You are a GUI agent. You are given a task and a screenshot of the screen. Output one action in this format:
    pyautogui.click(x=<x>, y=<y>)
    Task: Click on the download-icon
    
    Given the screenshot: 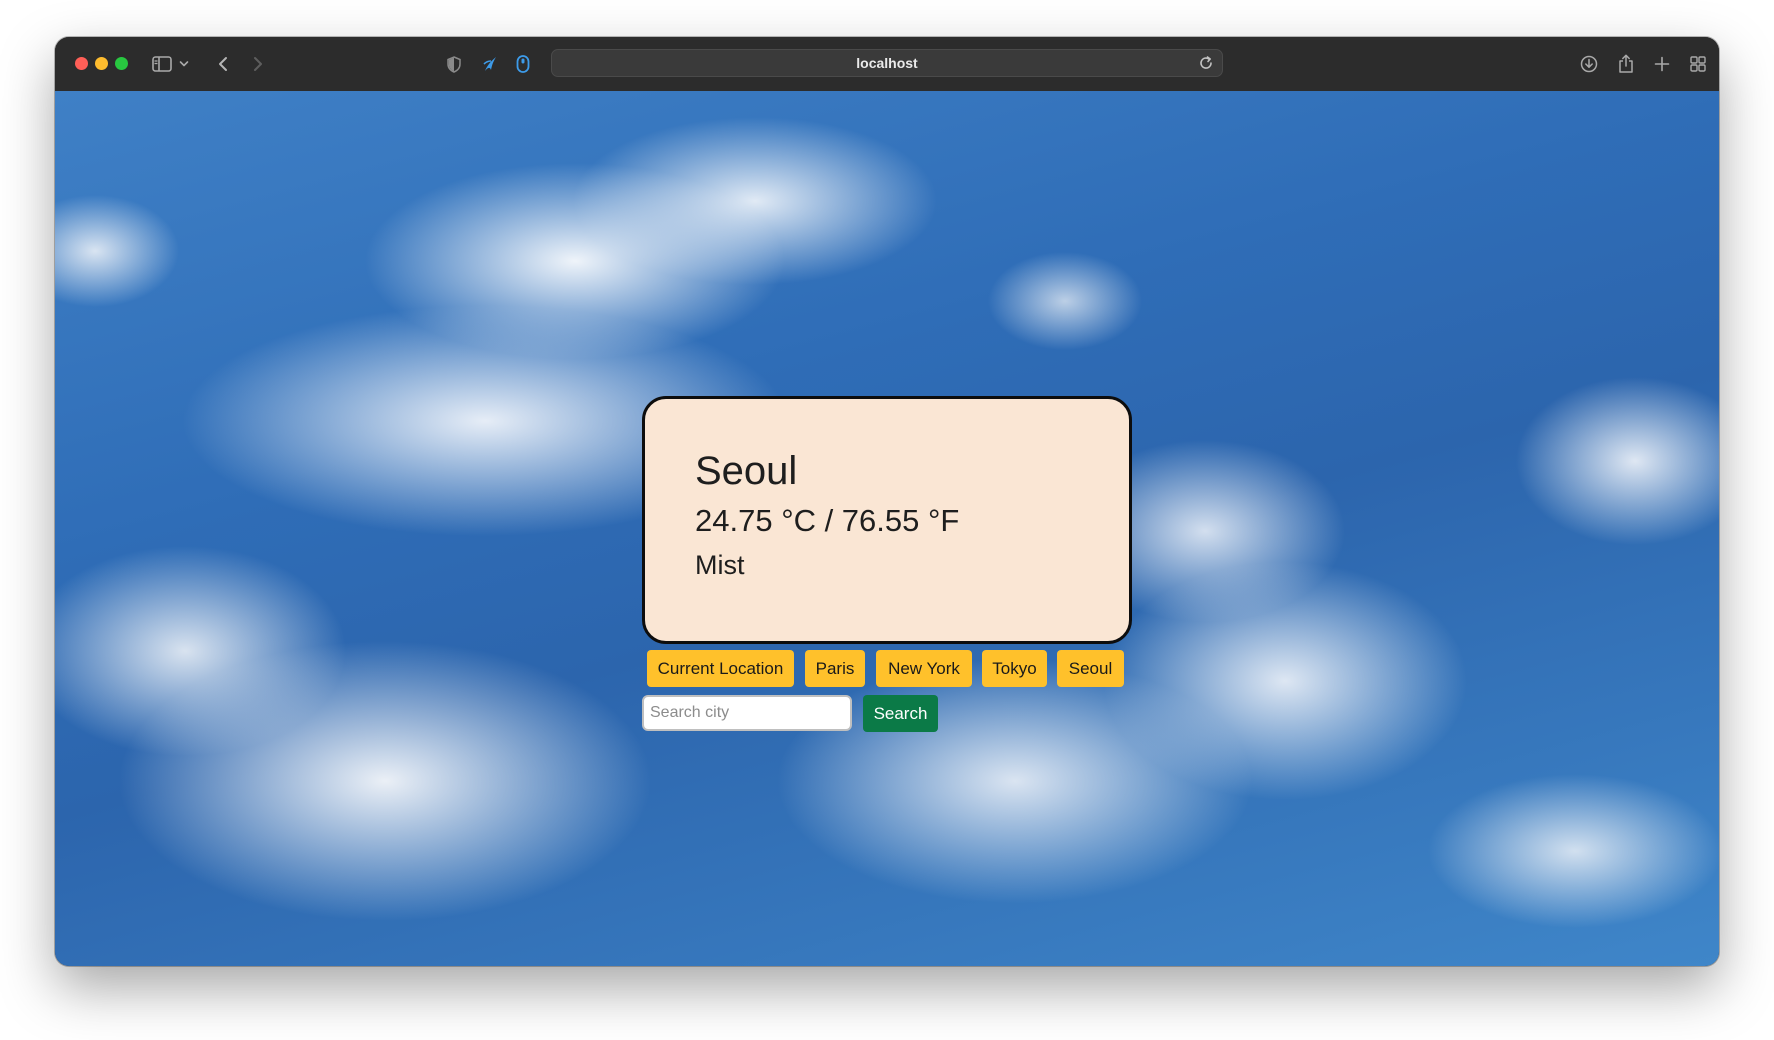 What is the action you would take?
    pyautogui.click(x=1589, y=64)
    